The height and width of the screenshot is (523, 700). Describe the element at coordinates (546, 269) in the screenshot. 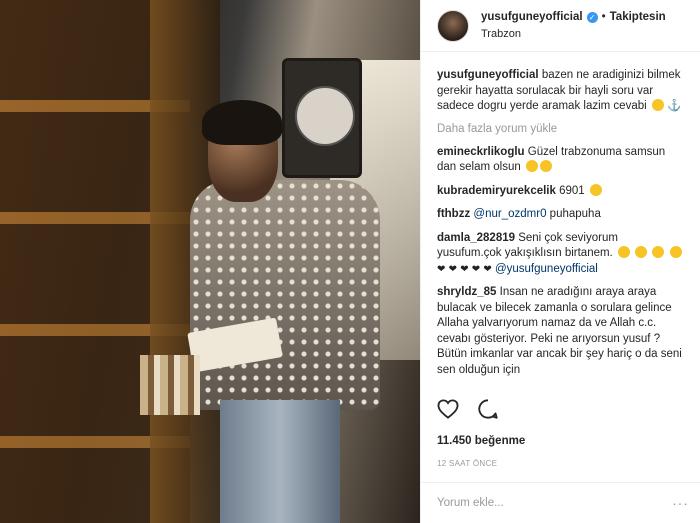

I see `comment-mention: @yusufguneyofficial` at that location.